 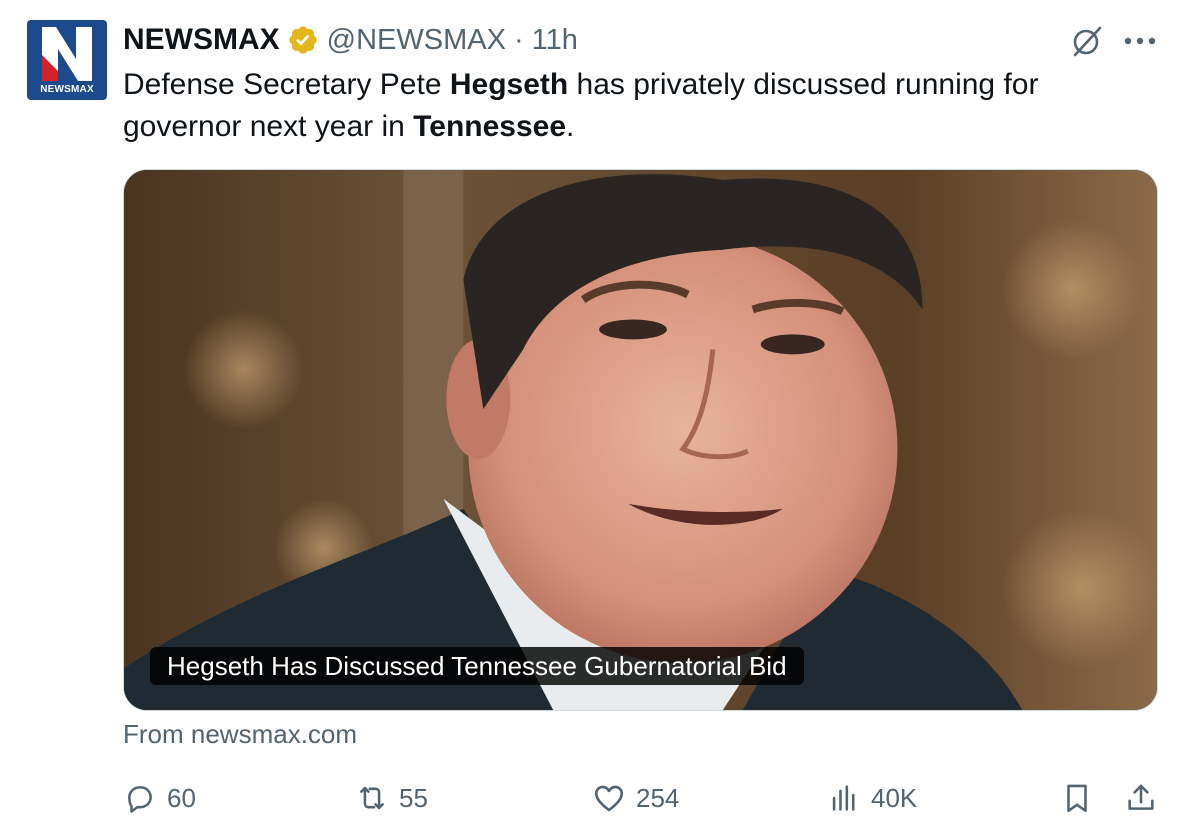 What do you see at coordinates (555, 40) in the screenshot?
I see `timestamp: 11h` at bounding box center [555, 40].